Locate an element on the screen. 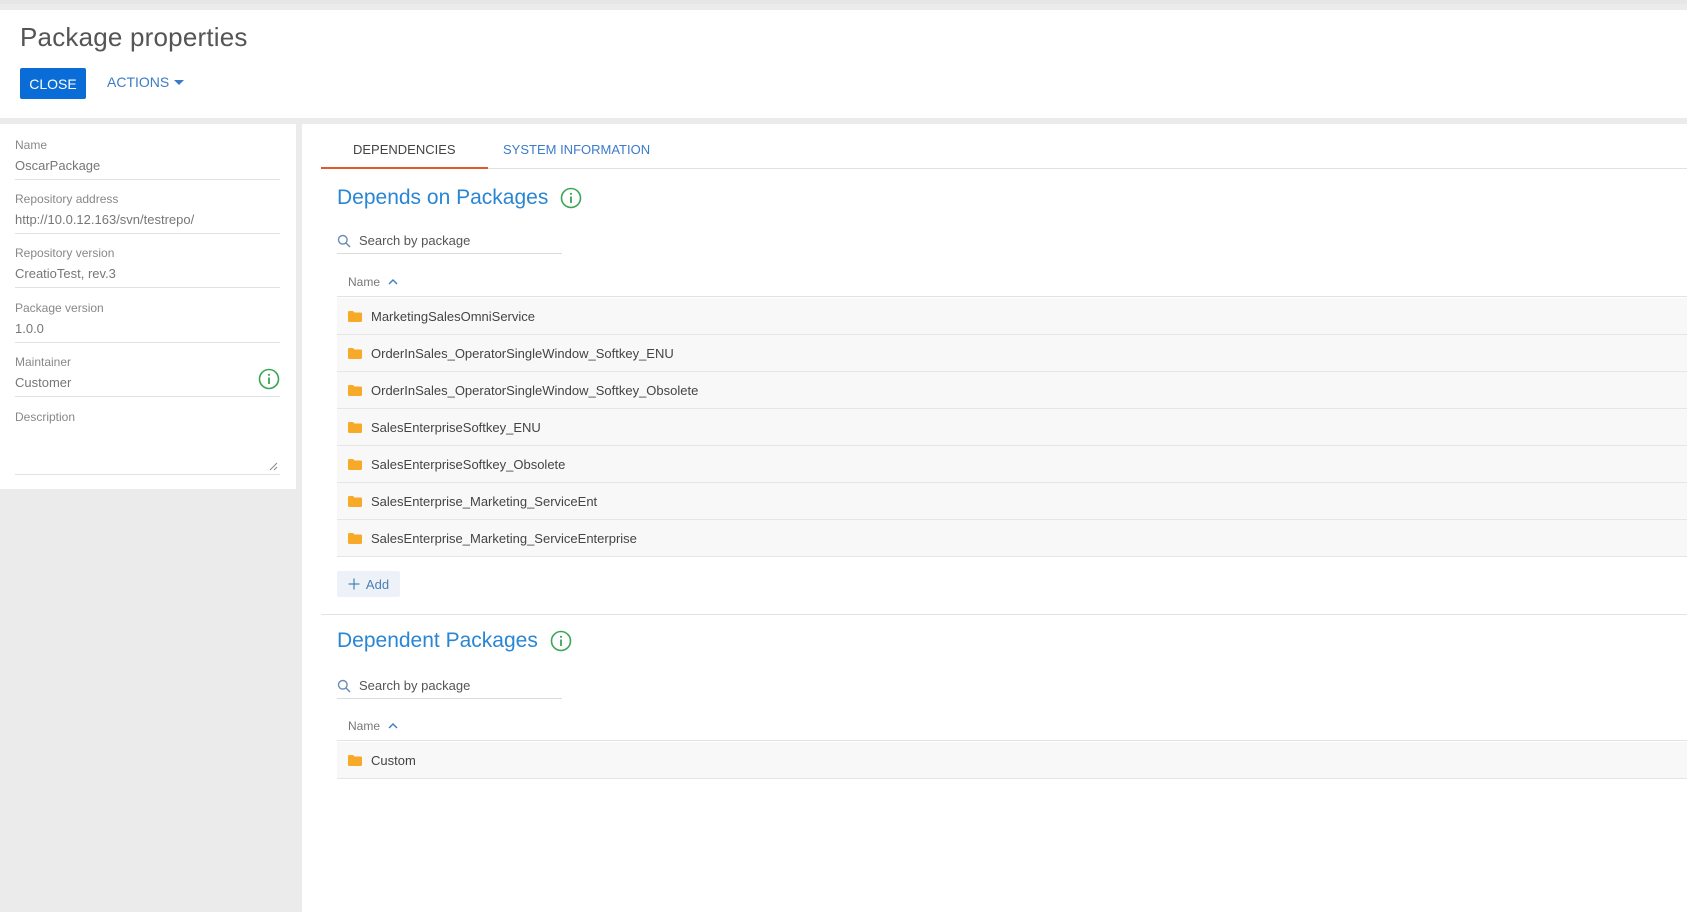  dependent-search is located at coordinates (449, 686).